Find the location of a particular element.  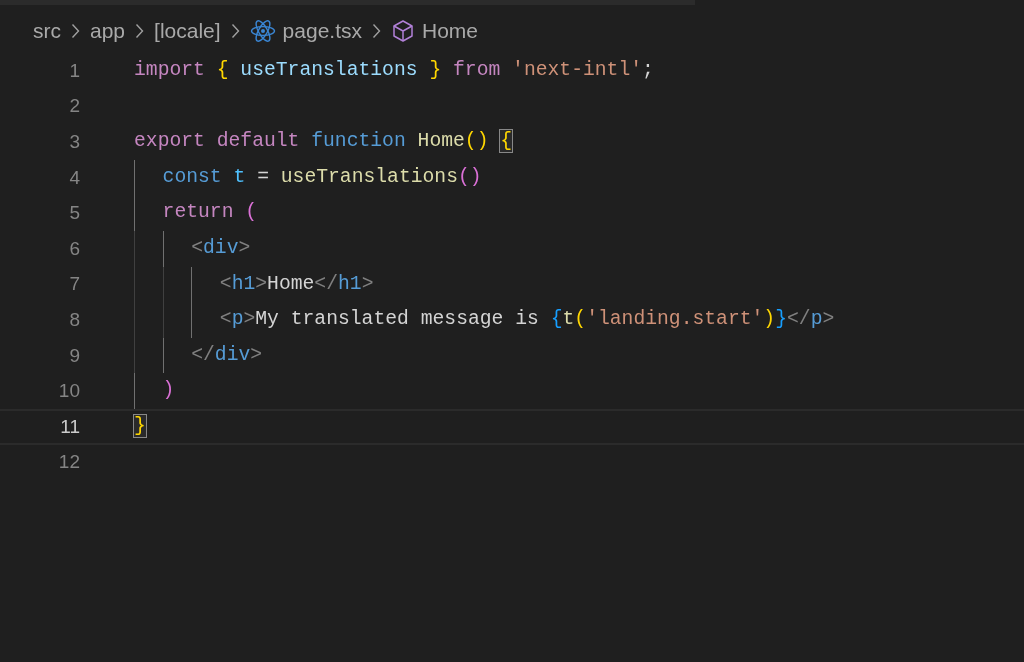

breadcrumb-item: Home is located at coordinates (450, 31).